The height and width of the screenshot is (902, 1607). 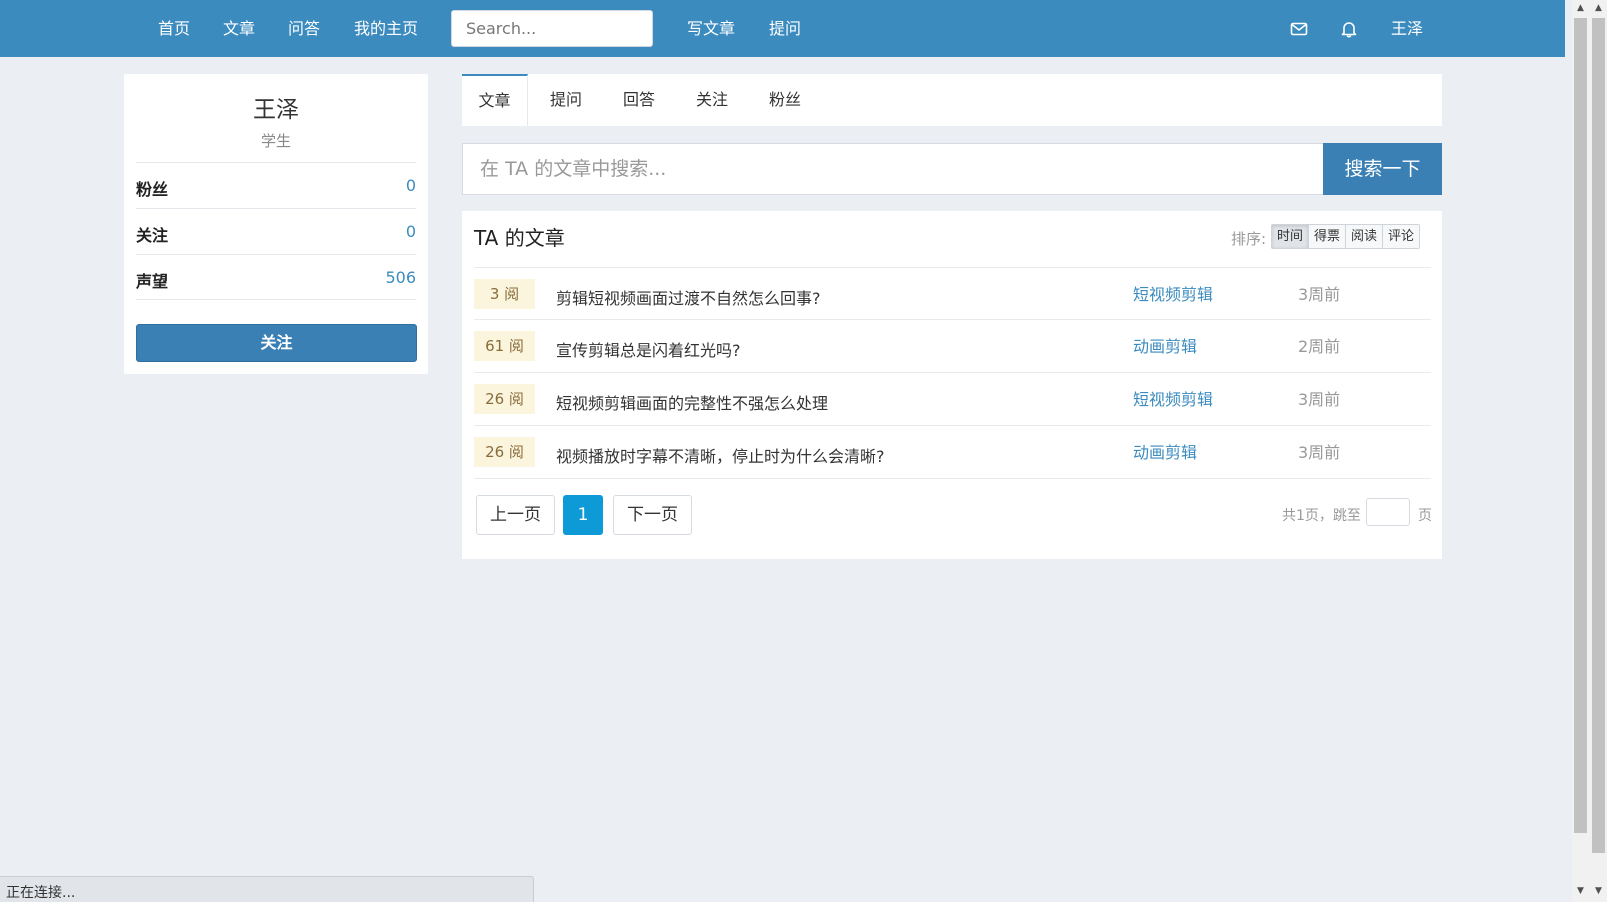 What do you see at coordinates (1327, 236) in the screenshot?
I see `sort-by-votes-button: 得票` at bounding box center [1327, 236].